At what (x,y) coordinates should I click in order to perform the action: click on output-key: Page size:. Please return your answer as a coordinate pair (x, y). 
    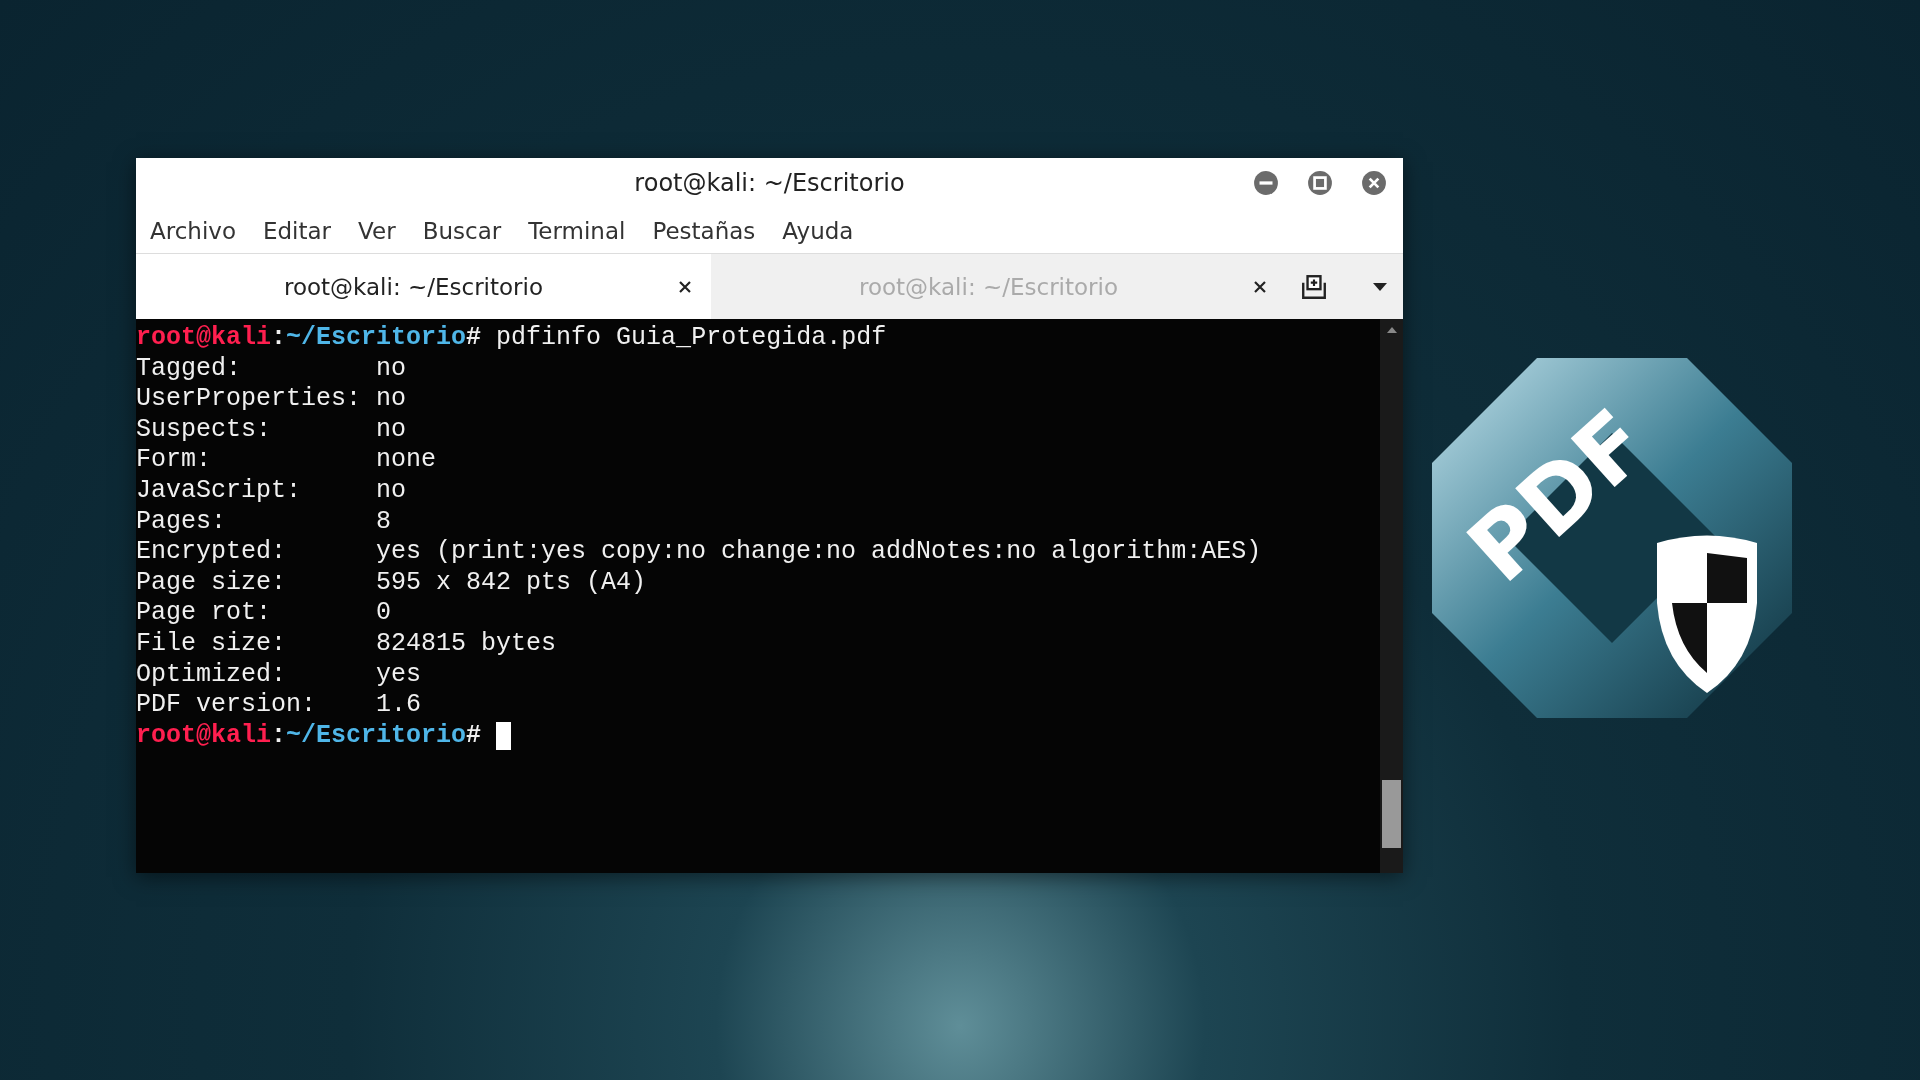
    Looking at the image, I should click on (256, 583).